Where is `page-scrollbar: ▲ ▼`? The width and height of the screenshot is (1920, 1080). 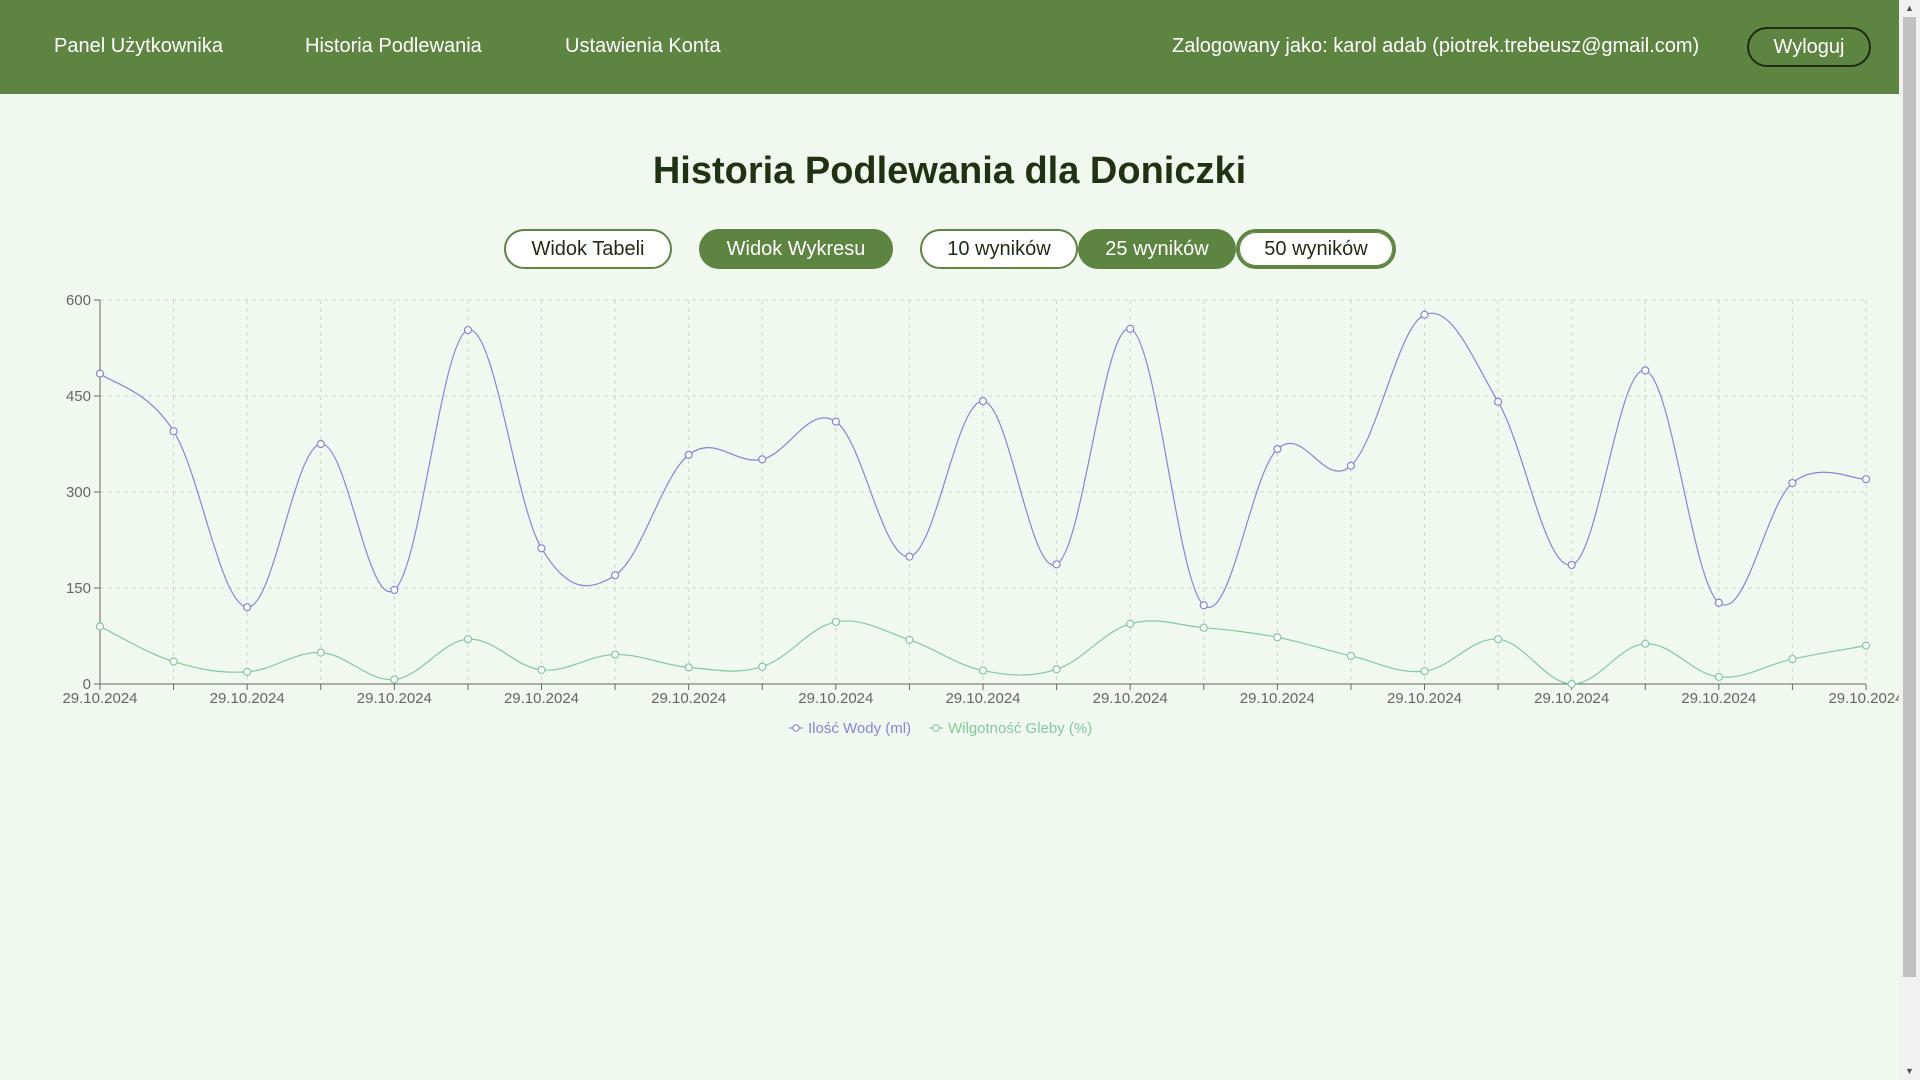 page-scrollbar: ▲ ▼ is located at coordinates (1909, 540).